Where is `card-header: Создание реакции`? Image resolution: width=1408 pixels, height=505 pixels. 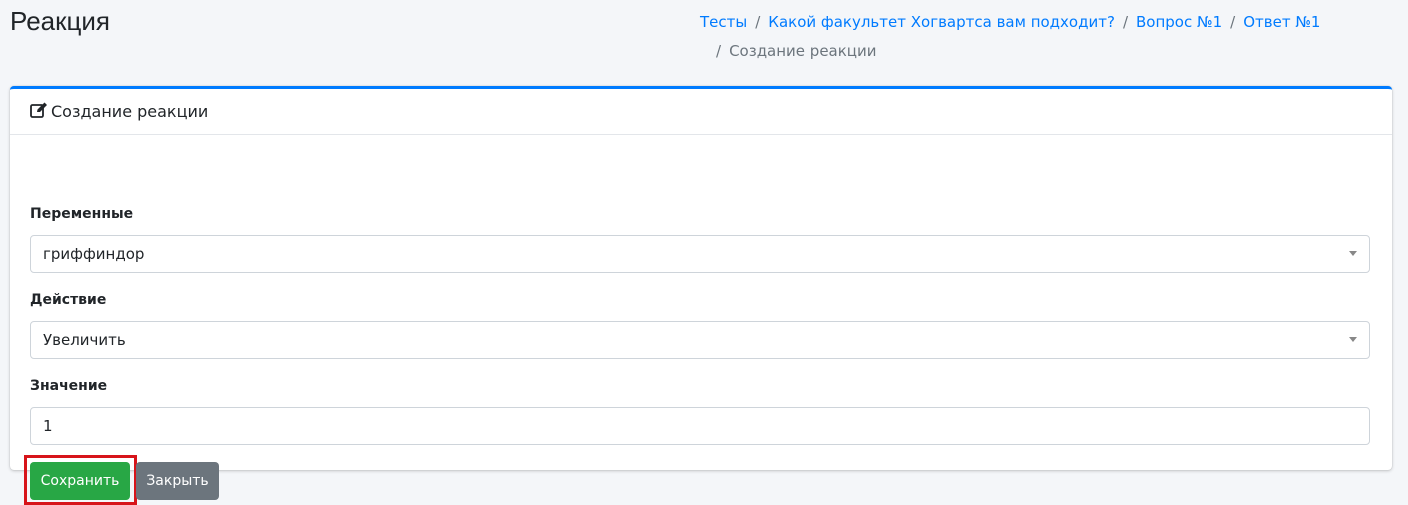 card-header: Создание реакции is located at coordinates (701, 112).